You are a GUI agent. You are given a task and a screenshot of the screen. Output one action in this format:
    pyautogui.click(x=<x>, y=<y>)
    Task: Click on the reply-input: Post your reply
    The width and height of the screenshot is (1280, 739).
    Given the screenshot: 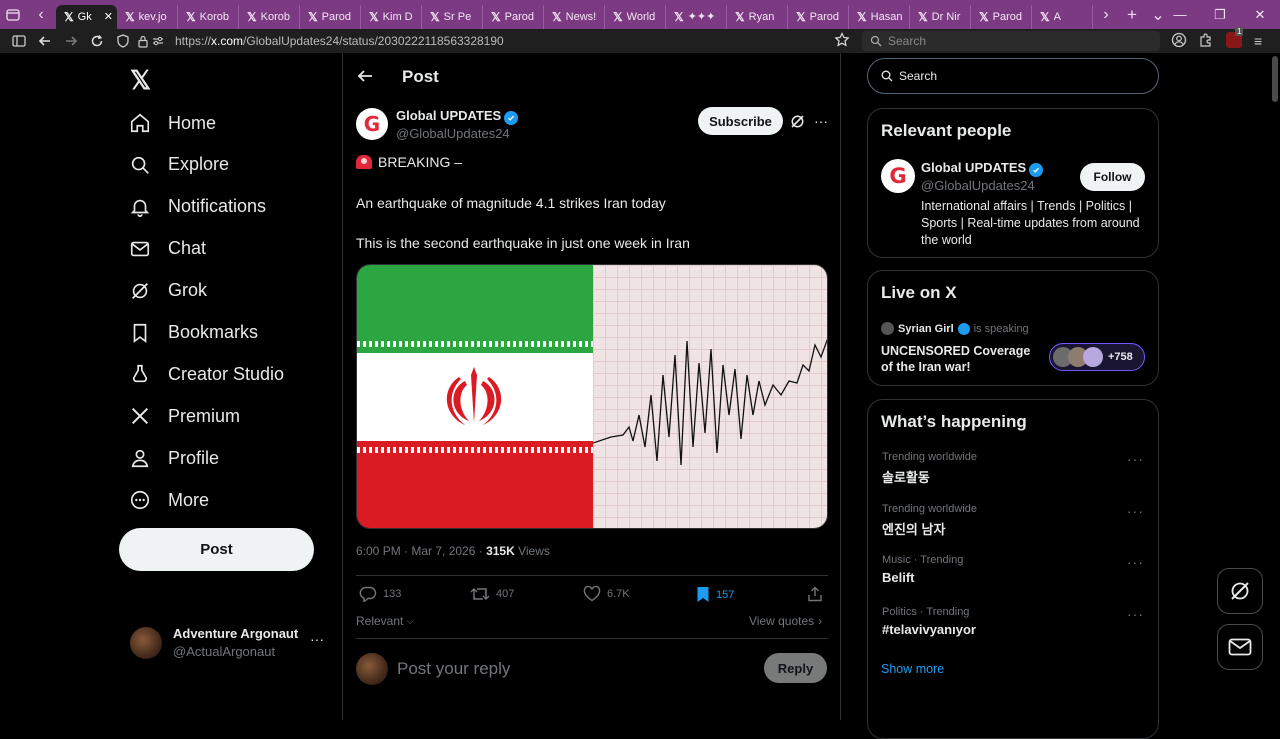 What is the action you would take?
    pyautogui.click(x=453, y=669)
    